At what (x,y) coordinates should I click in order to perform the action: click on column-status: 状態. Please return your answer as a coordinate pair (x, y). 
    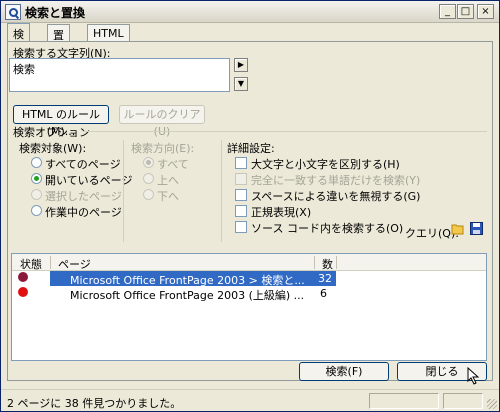
    Looking at the image, I should click on (31, 264).